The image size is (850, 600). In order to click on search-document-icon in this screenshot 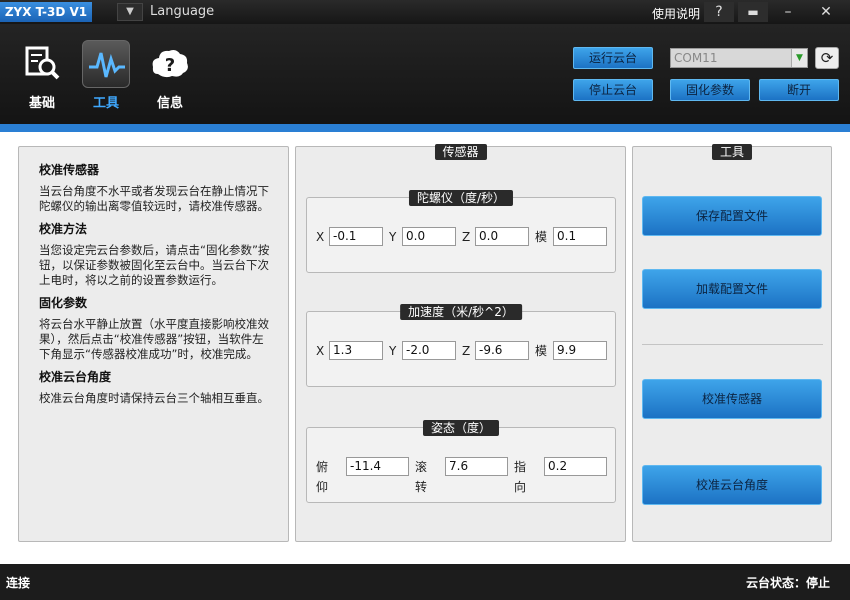, I will do `click(42, 64)`.